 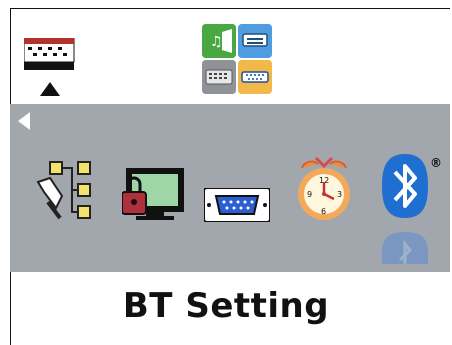 I want to click on left-arrow-icon, so click(x=25, y=121).